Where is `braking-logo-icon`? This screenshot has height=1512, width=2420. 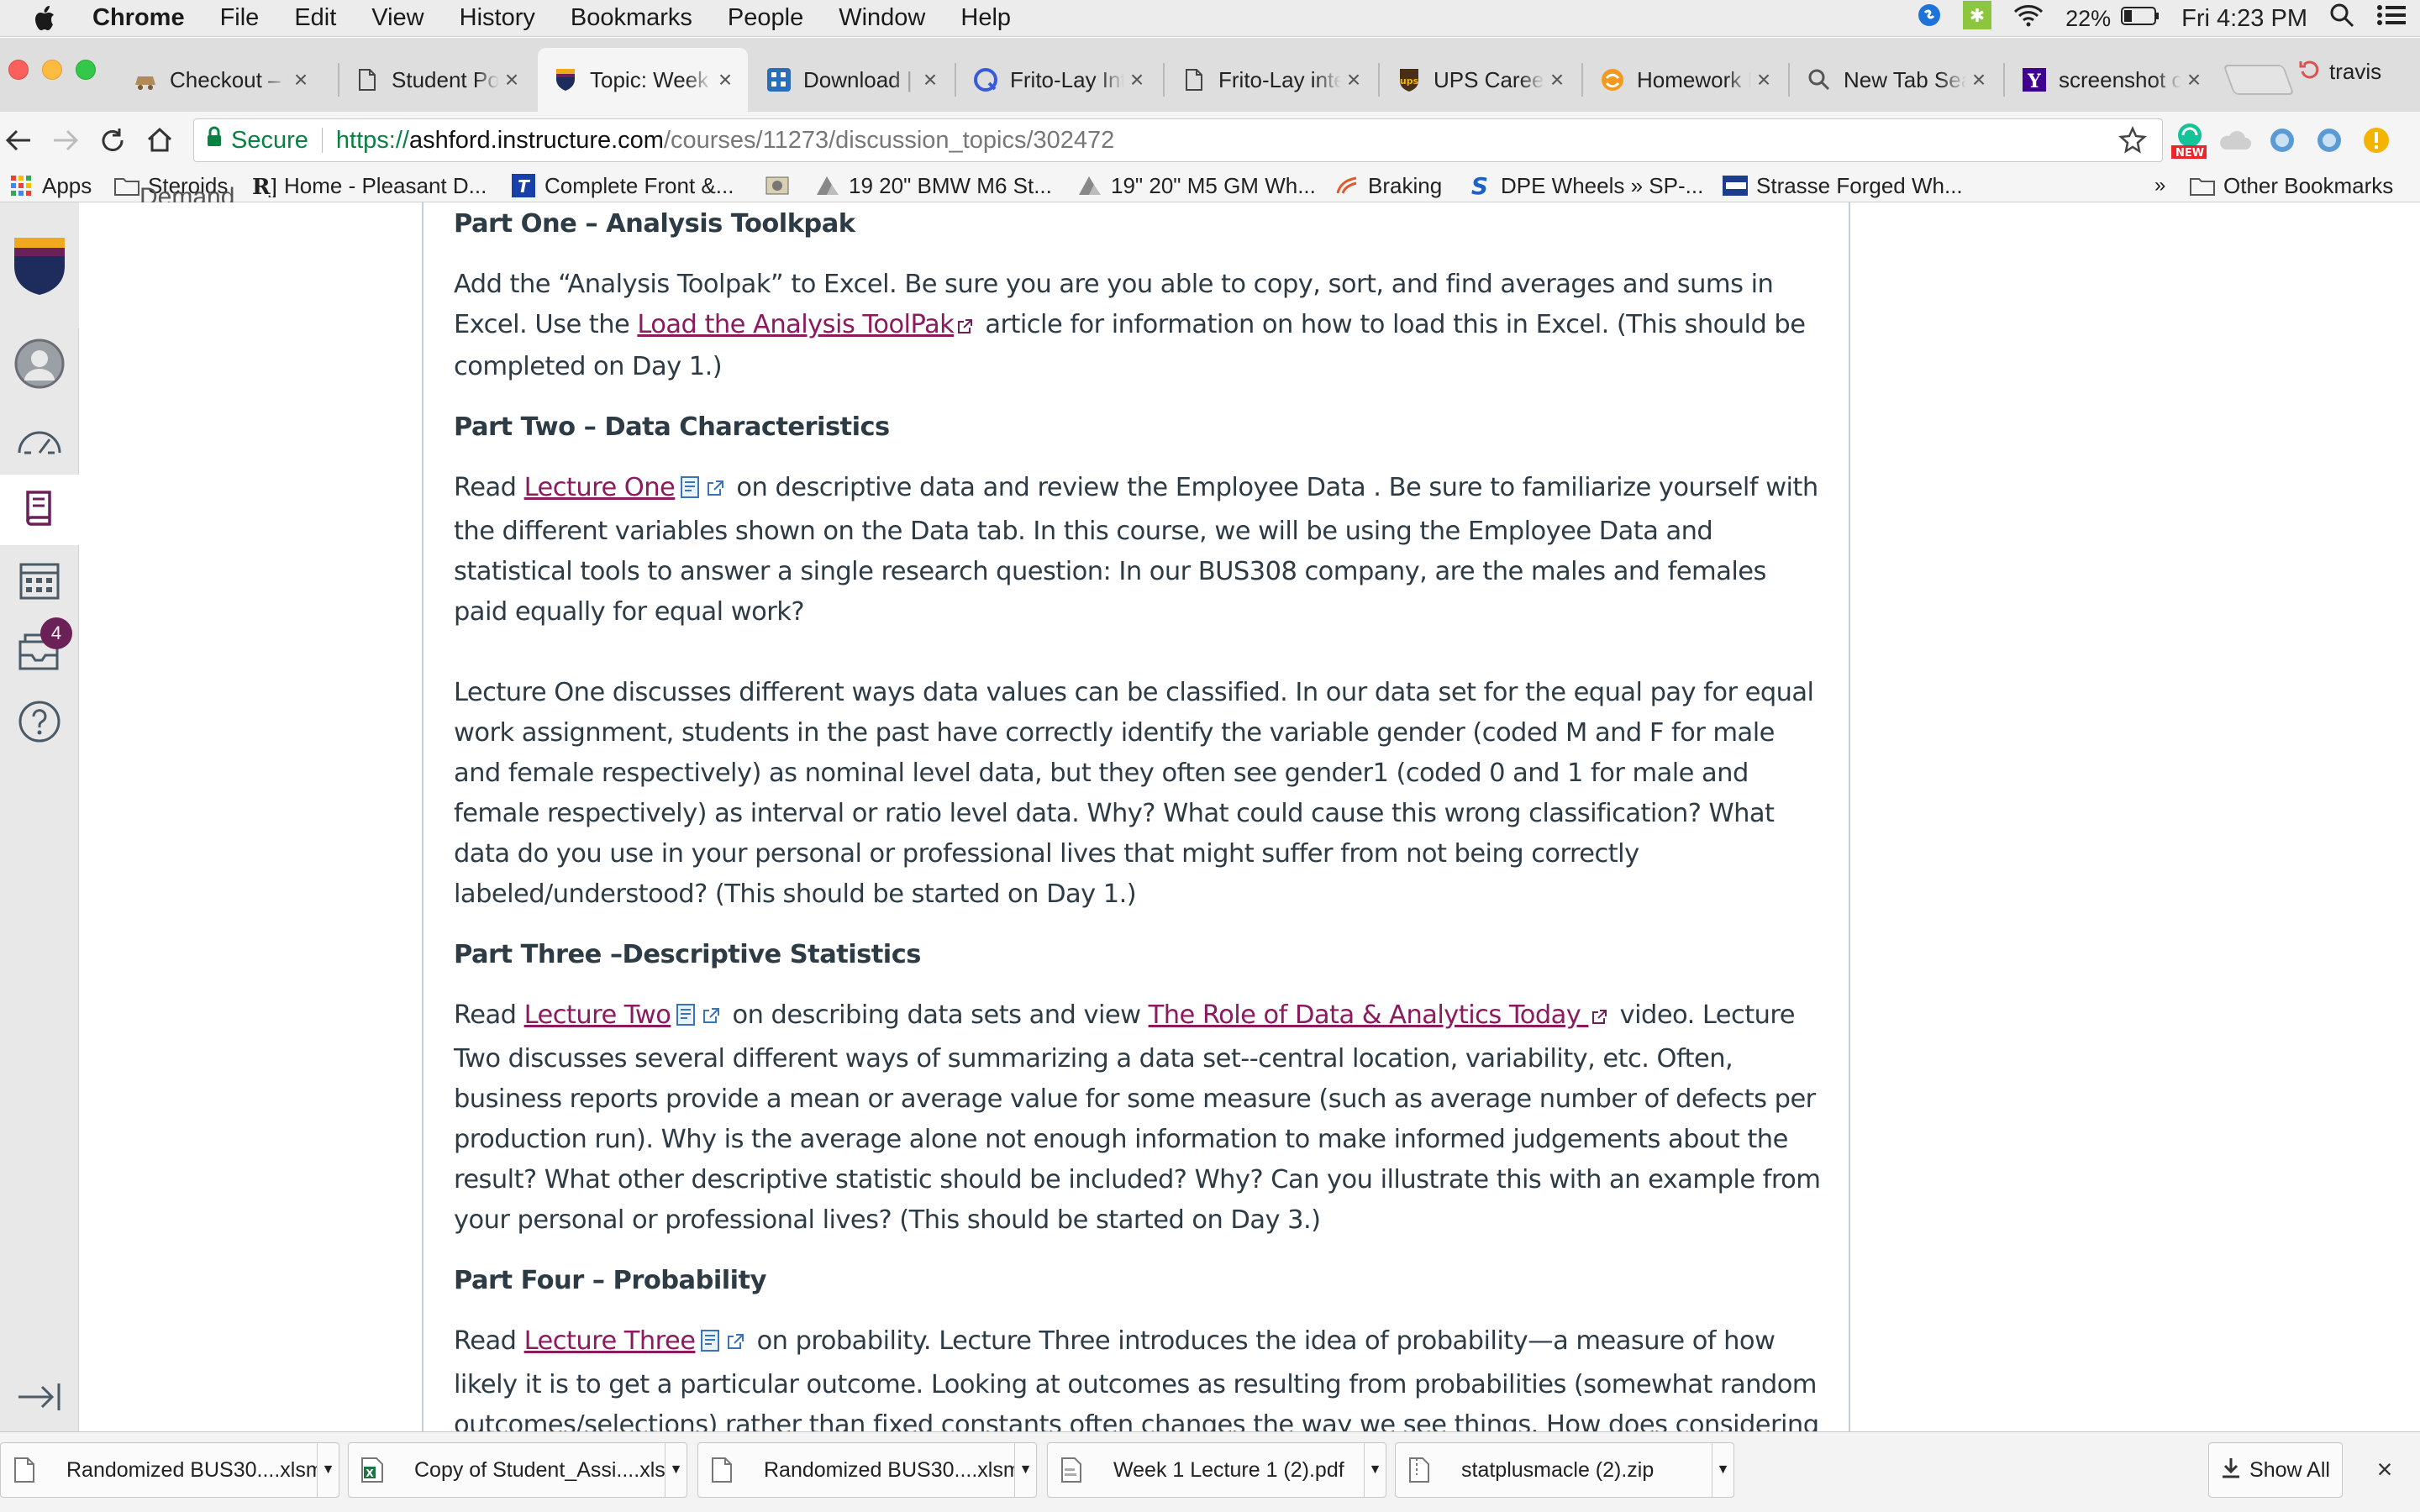 braking-logo-icon is located at coordinates (1347, 185).